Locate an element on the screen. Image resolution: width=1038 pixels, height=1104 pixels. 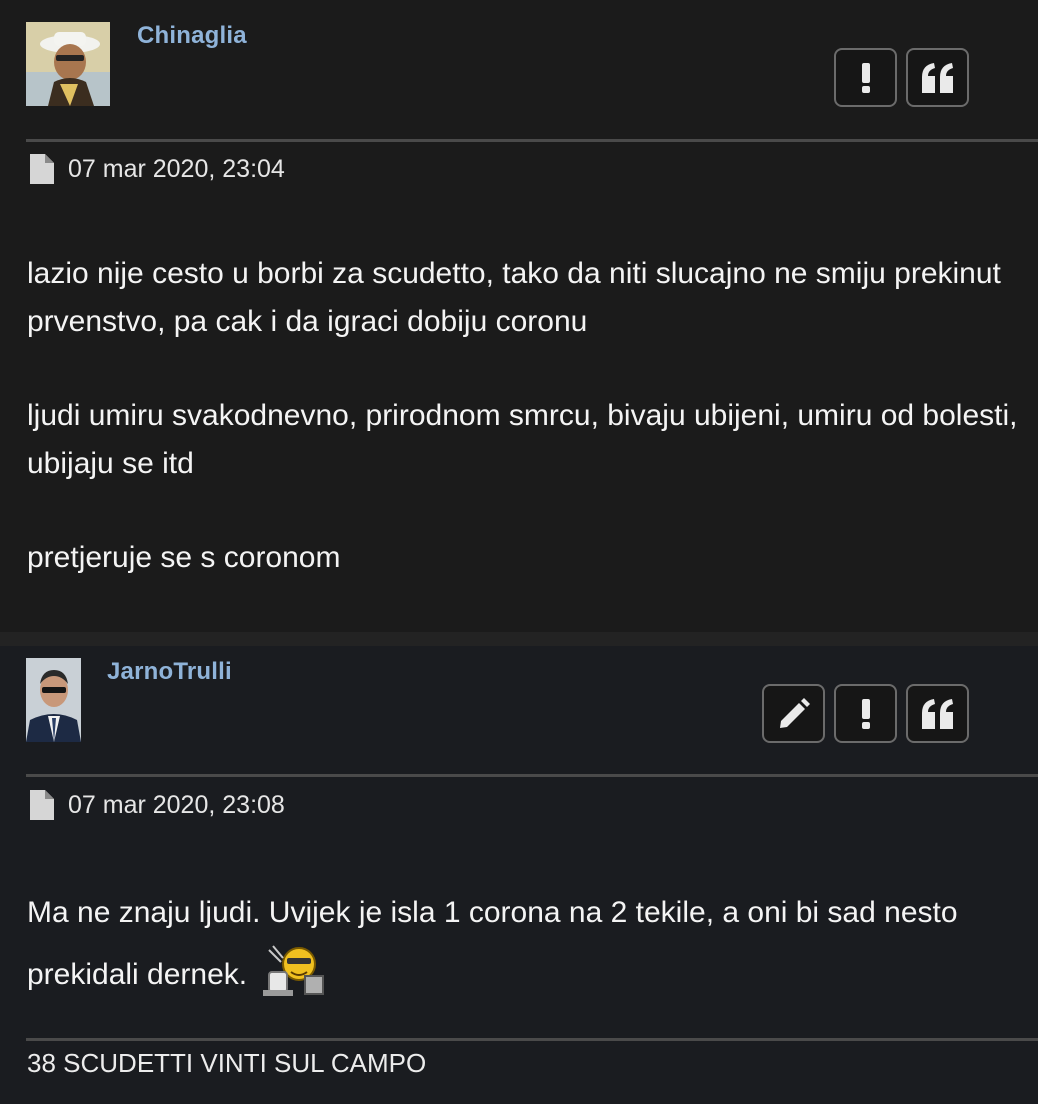
edit-button is located at coordinates (793, 713).